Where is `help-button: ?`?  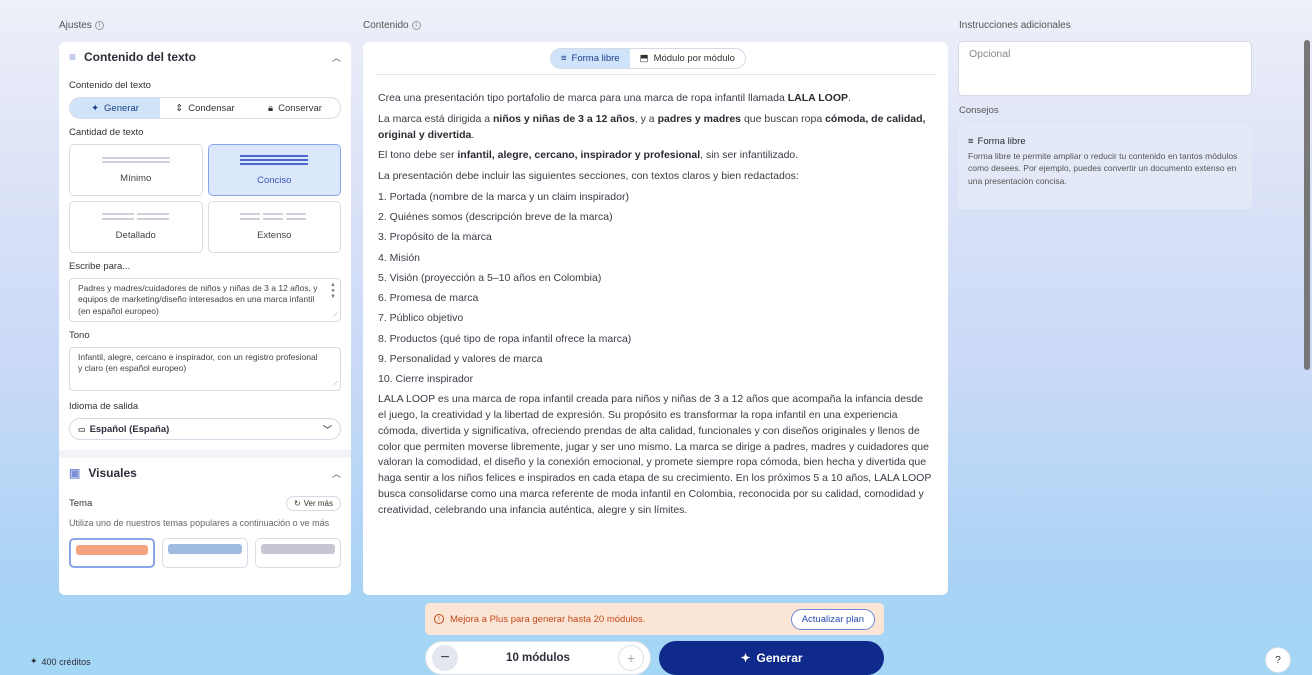 help-button: ? is located at coordinates (1278, 660).